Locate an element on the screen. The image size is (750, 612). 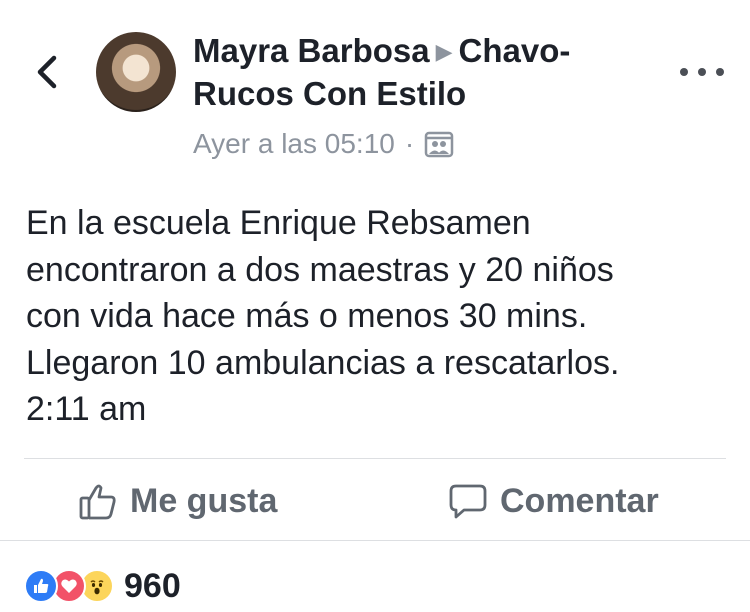
like-reaction-icon is located at coordinates (41, 586).